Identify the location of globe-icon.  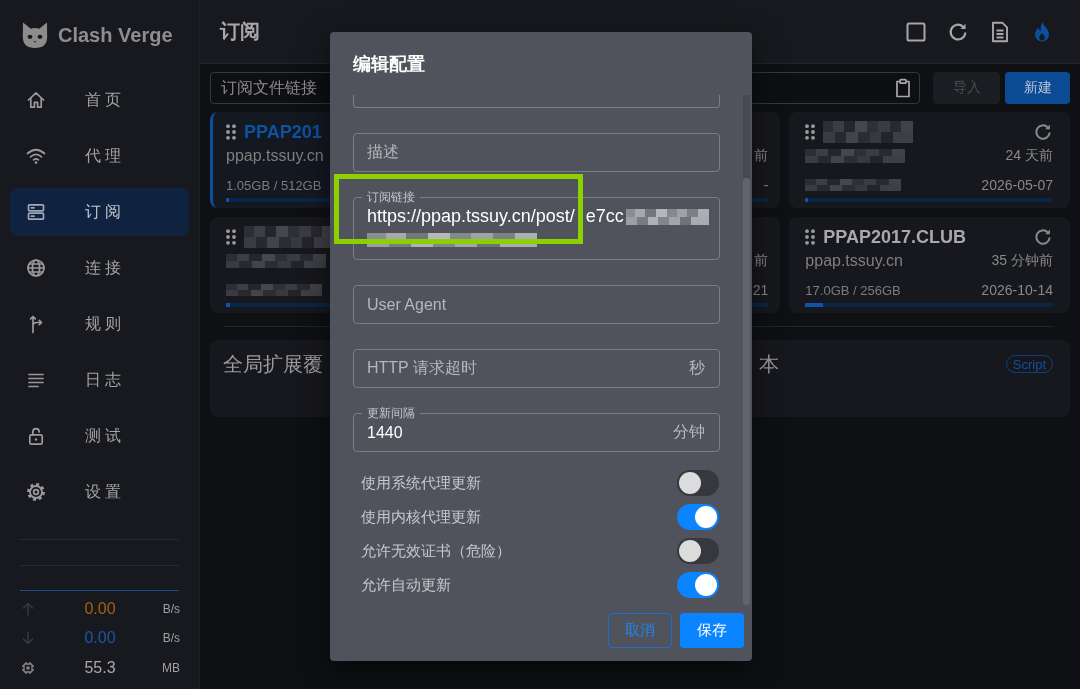
(36, 268).